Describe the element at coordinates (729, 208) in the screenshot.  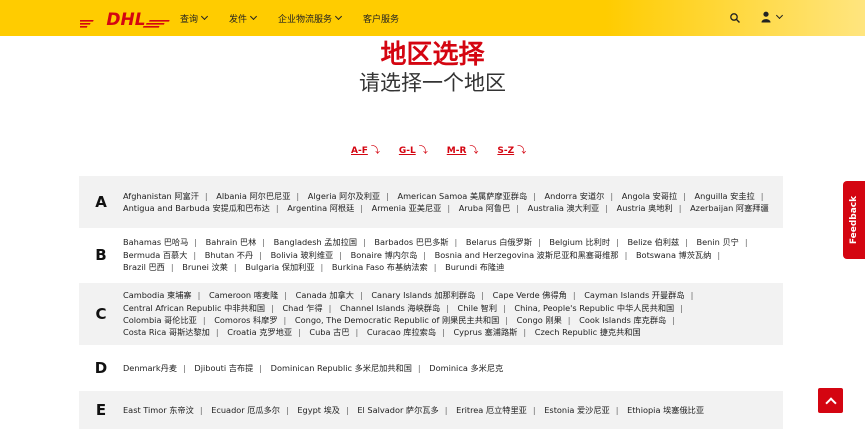
I see `country-link: Azerbaijan 阿塞拜疆` at that location.